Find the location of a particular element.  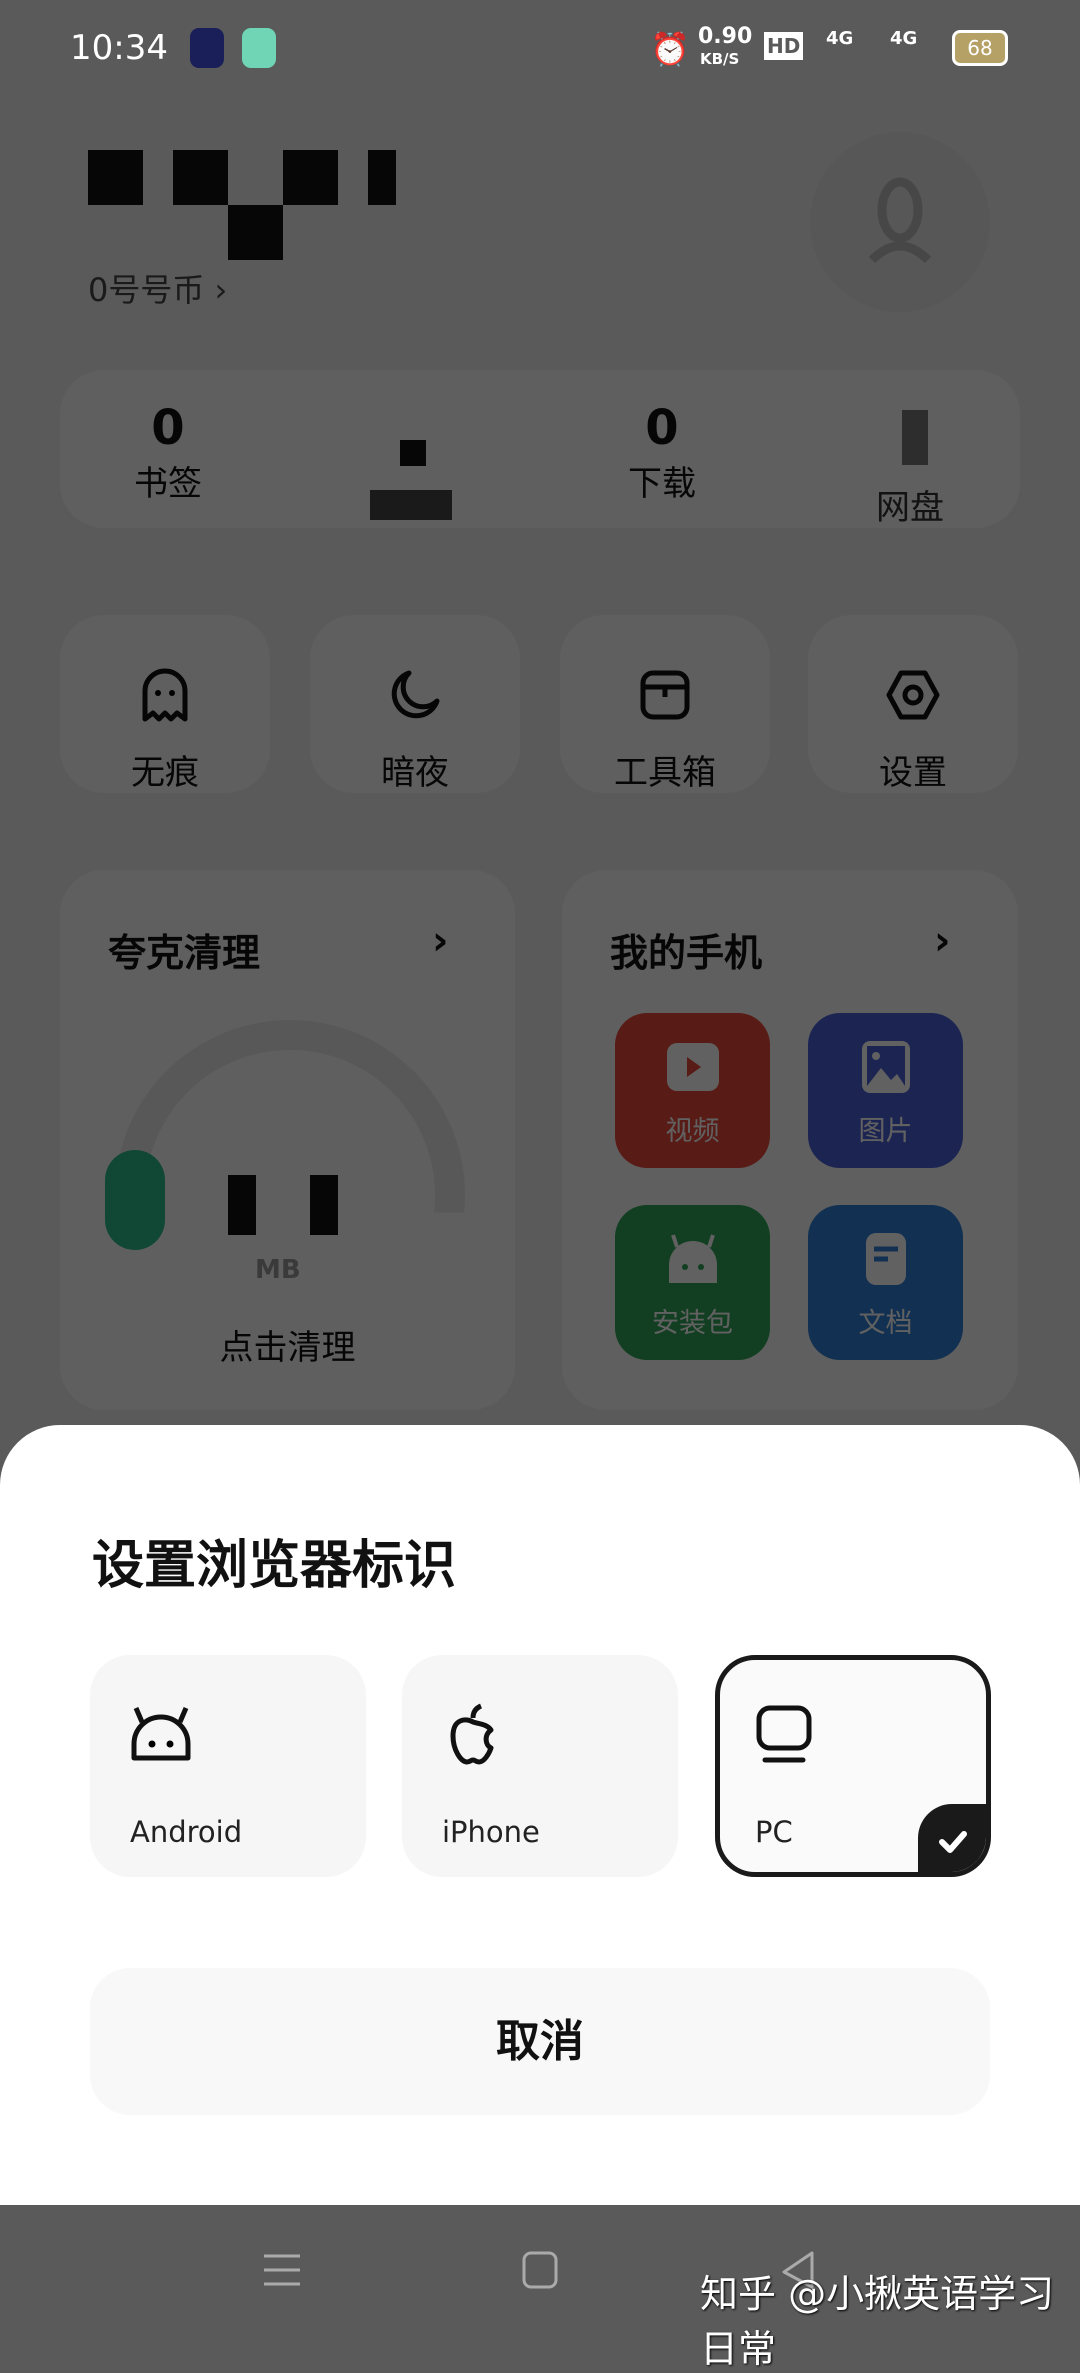

storage-gauge is located at coordinates (290, 1116).